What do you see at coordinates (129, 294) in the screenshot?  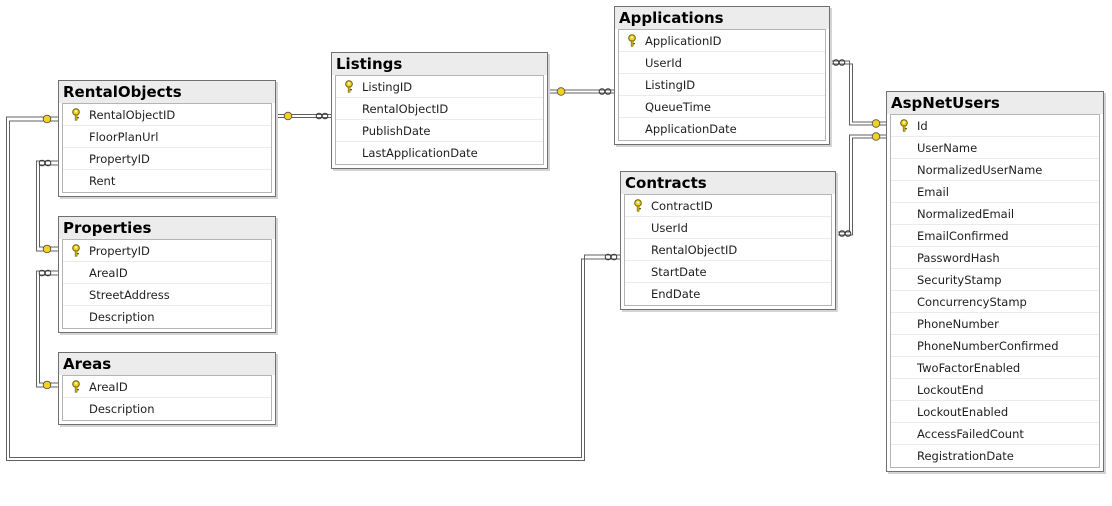 I see `column-name: StreetAddress` at bounding box center [129, 294].